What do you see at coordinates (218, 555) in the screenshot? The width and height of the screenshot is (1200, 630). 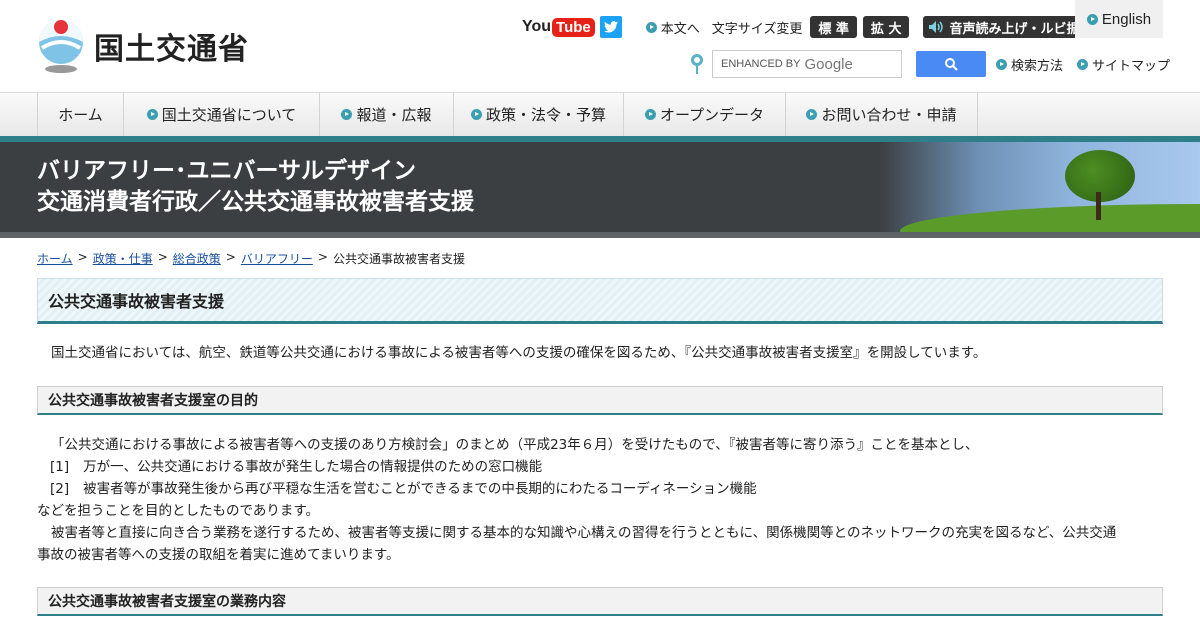 I see `purpose-paragraph-3b: 事故の被害者等への支援の取組を着実に進めてまいります。` at bounding box center [218, 555].